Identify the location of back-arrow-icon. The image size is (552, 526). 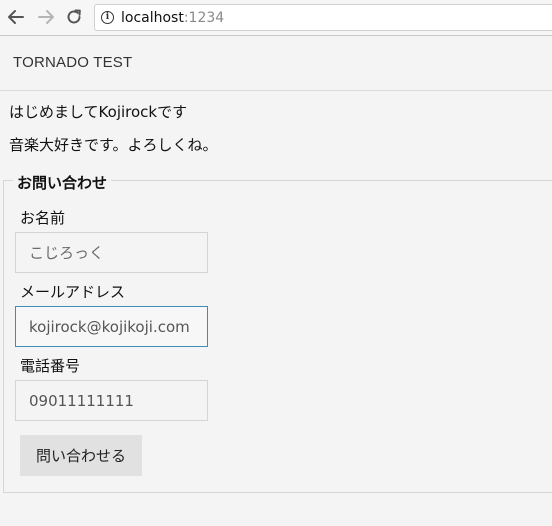
(16, 17).